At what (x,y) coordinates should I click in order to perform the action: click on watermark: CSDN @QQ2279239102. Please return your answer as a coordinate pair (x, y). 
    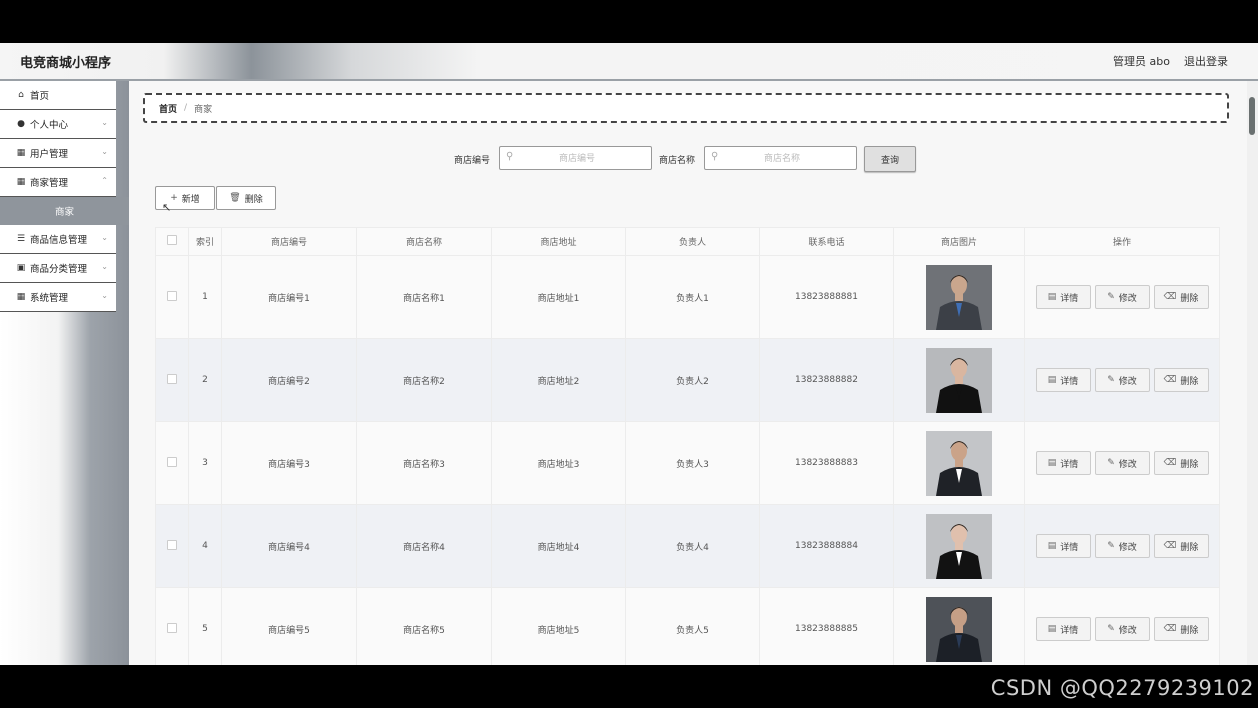
    Looking at the image, I should click on (1122, 688).